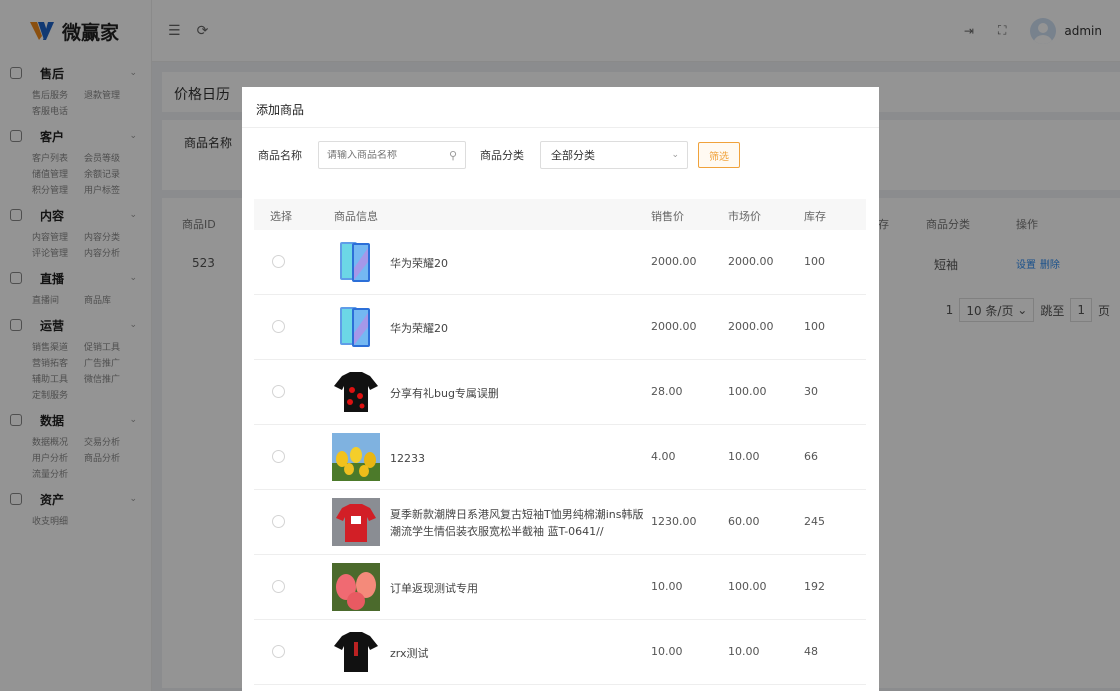 Image resolution: width=1120 pixels, height=691 pixels. What do you see at coordinates (811, 651) in the screenshot?
I see `stock-count: 48` at bounding box center [811, 651].